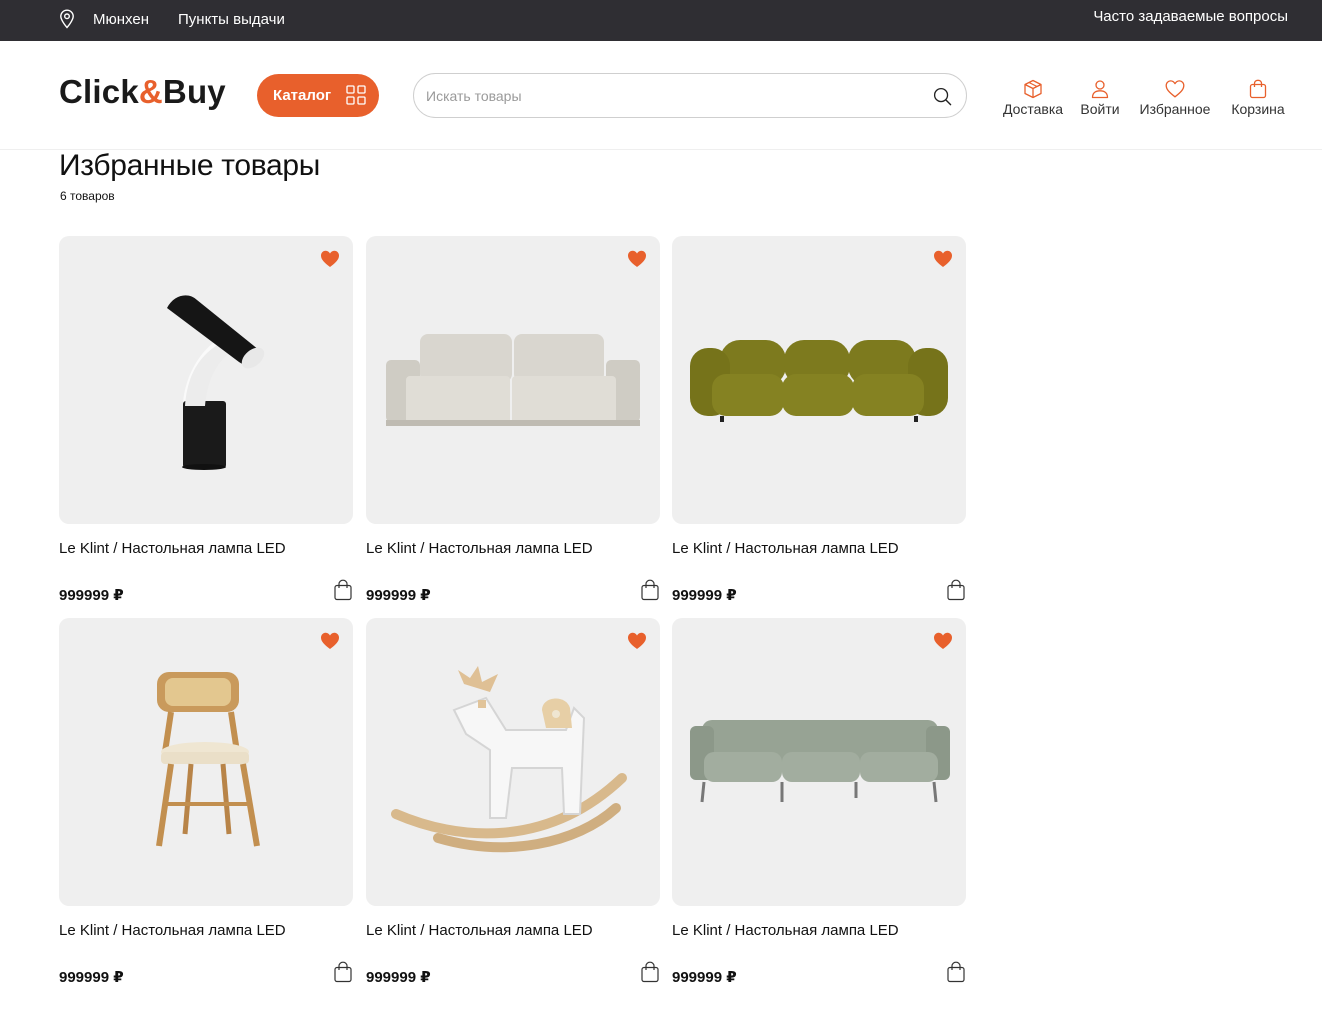 This screenshot has width=1322, height=1030. Describe the element at coordinates (1033, 109) in the screenshot. I see `nav-delivery-label: Доставка` at that location.